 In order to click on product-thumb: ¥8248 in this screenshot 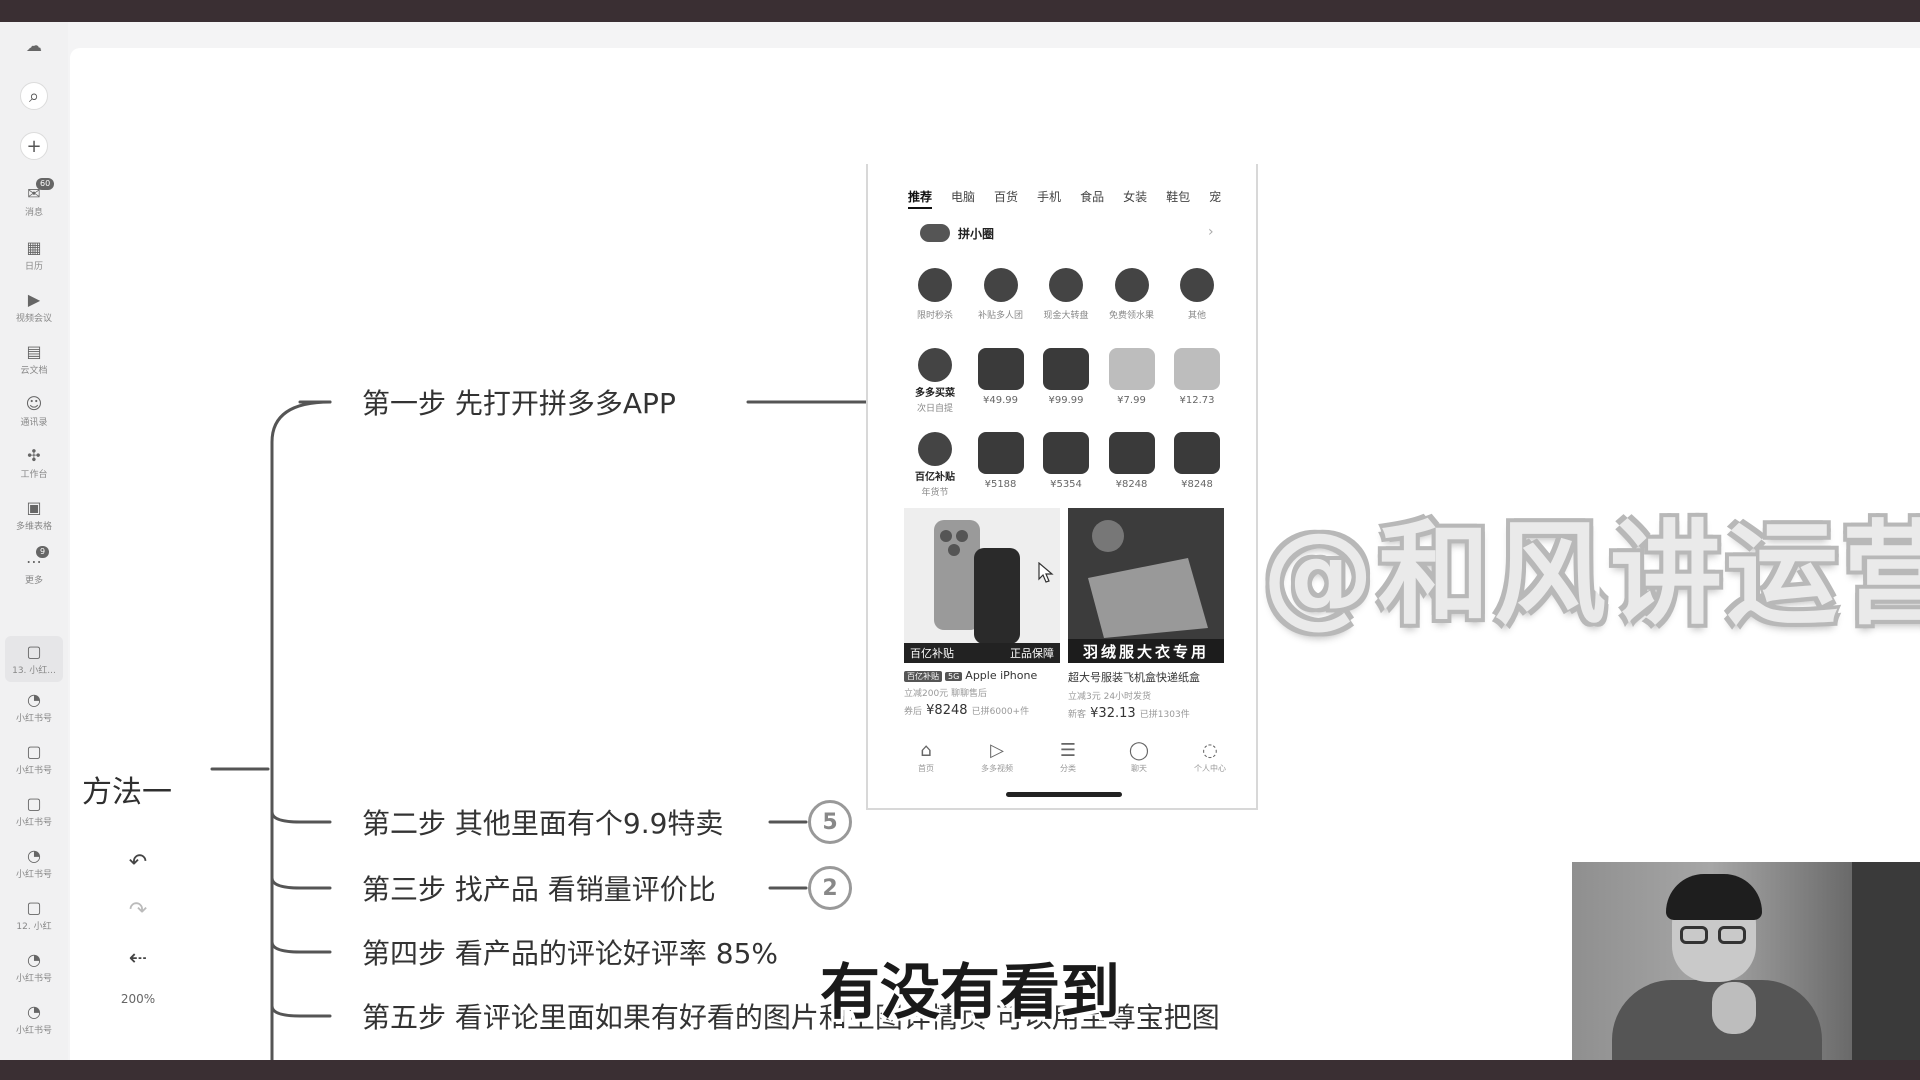, I will do `click(1197, 465)`.